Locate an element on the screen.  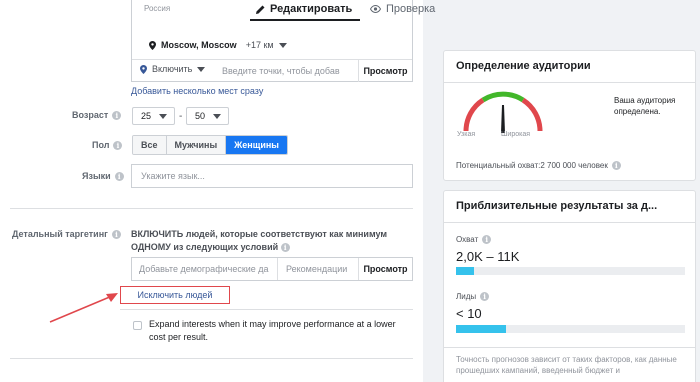
exclude-people-link: Исключить людей is located at coordinates (175, 295).